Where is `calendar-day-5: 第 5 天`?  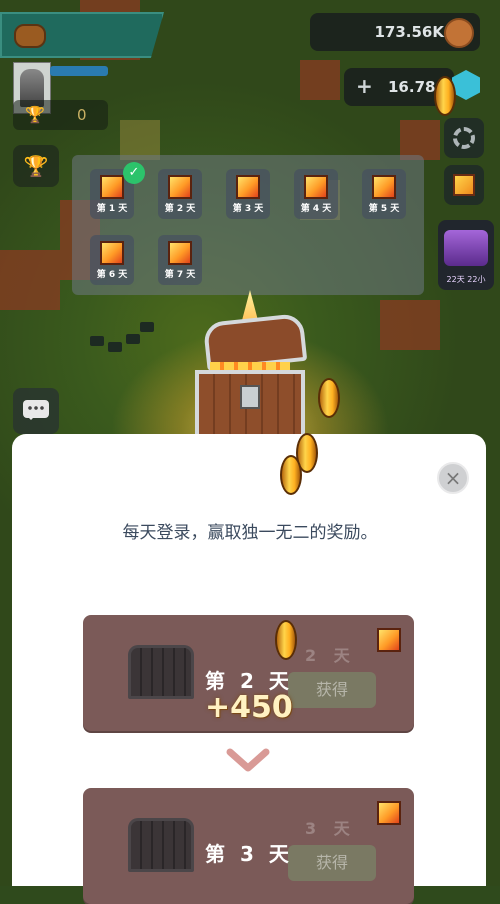 calendar-day-5: 第 5 天 is located at coordinates (384, 194).